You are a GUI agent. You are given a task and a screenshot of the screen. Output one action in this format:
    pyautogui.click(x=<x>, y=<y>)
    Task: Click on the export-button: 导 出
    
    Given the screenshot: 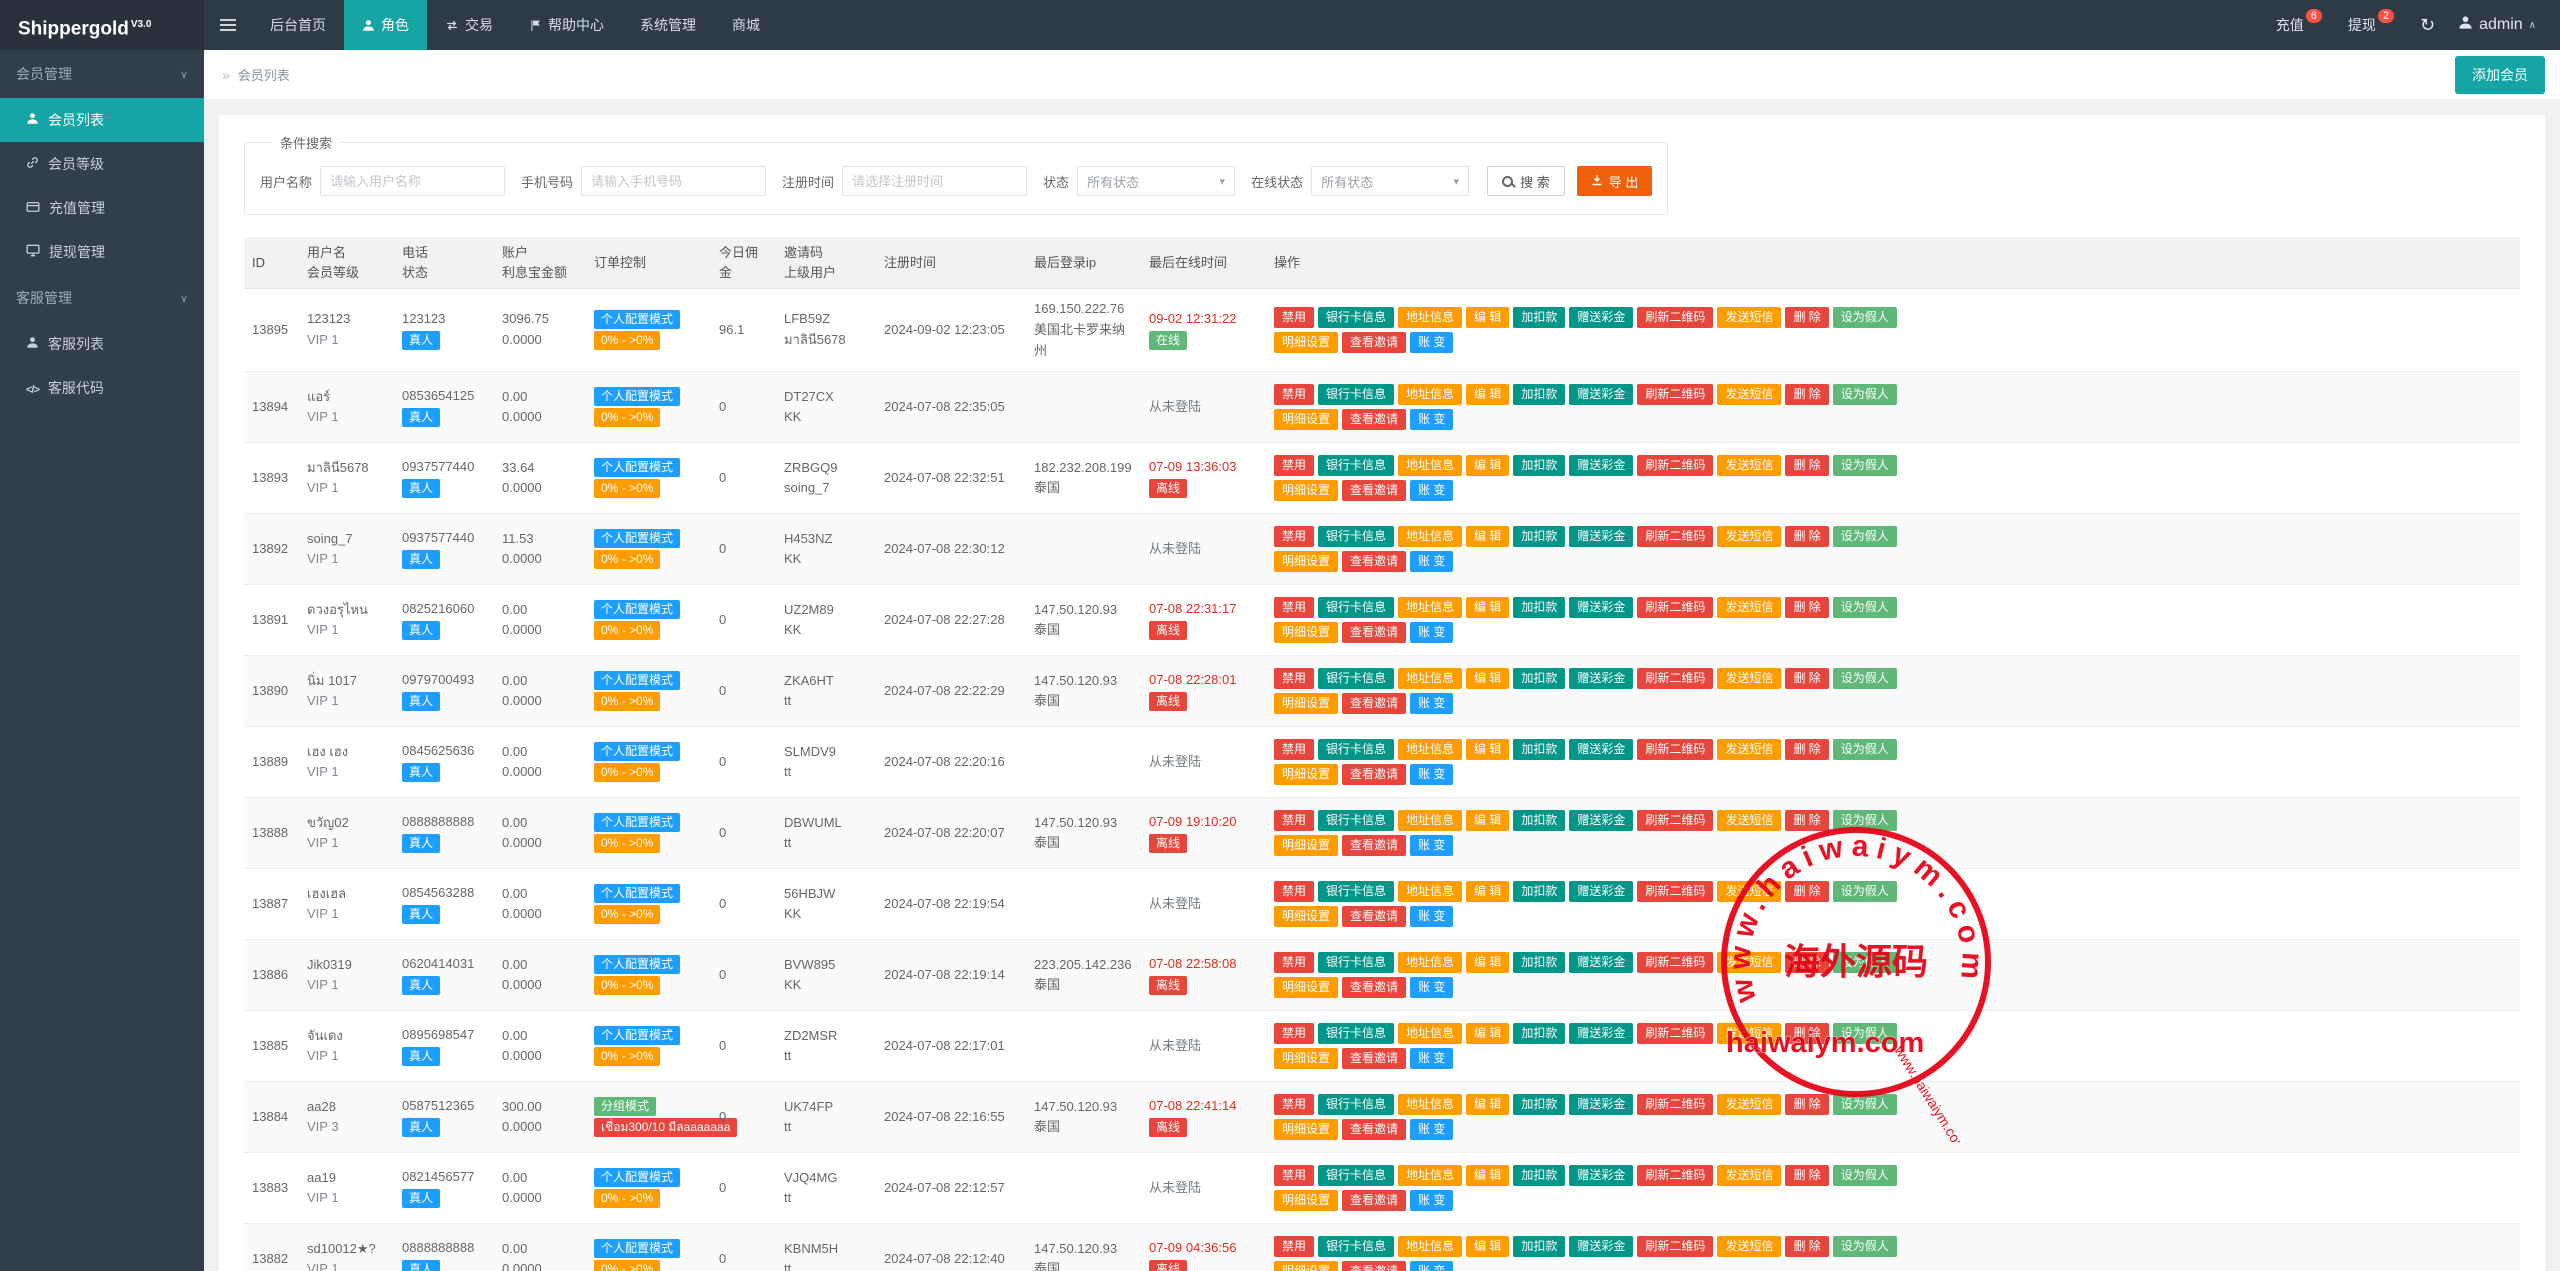 What is the action you would take?
    pyautogui.click(x=1614, y=181)
    